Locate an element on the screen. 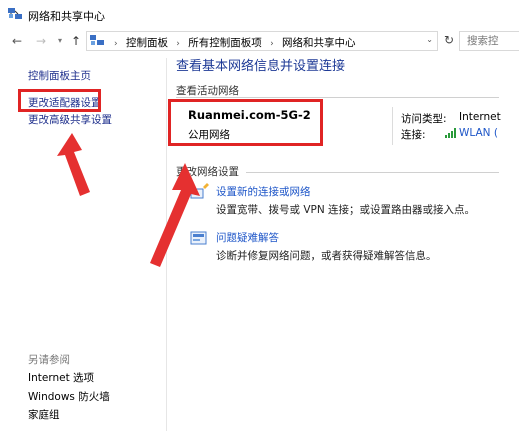  troubleshoot-link: 问题疑难解答 is located at coordinates (247, 237).